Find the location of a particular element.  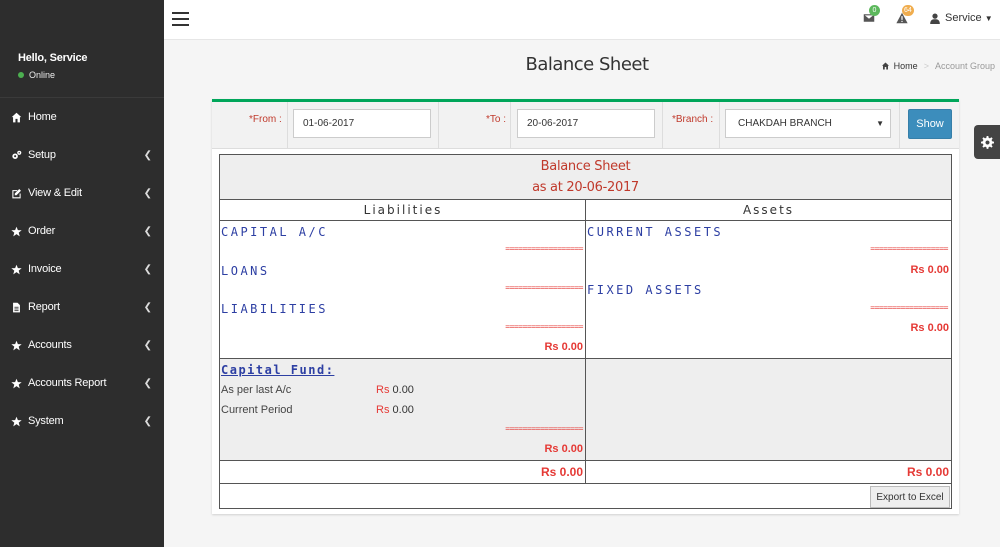

group-loans: LOANS is located at coordinates (245, 271).